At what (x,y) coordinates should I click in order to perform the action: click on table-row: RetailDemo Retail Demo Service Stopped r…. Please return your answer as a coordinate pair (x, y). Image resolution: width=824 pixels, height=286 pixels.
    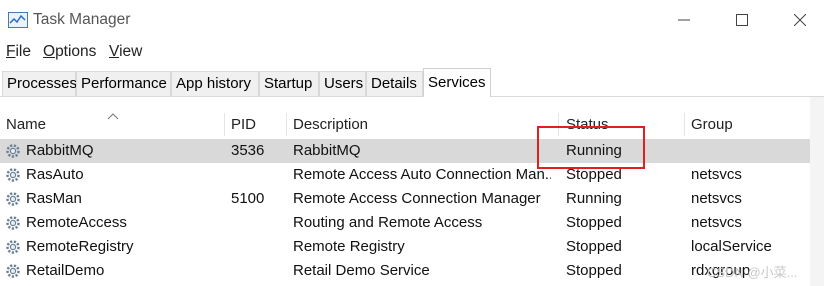
    Looking at the image, I should click on (412, 271).